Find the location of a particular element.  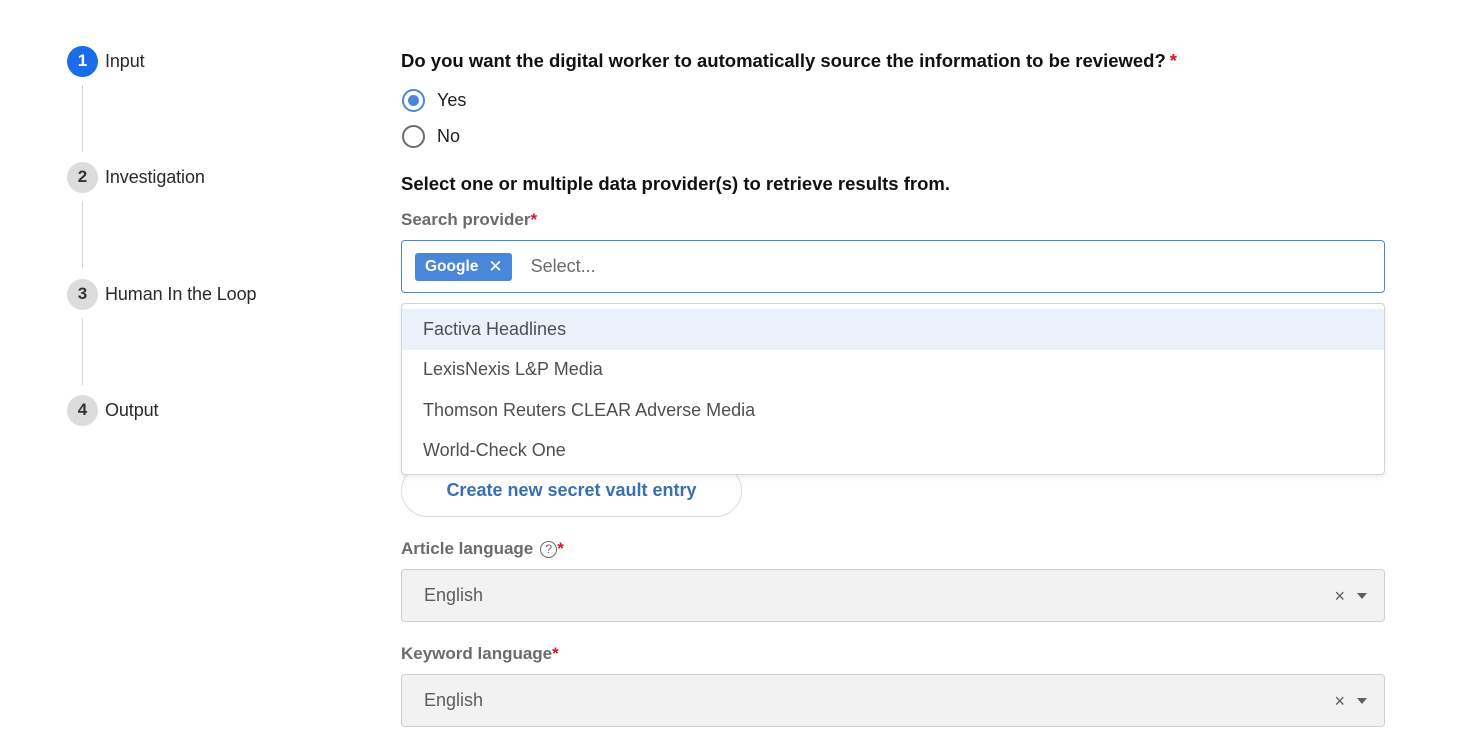

search-provider-input is located at coordinates (880, 266).